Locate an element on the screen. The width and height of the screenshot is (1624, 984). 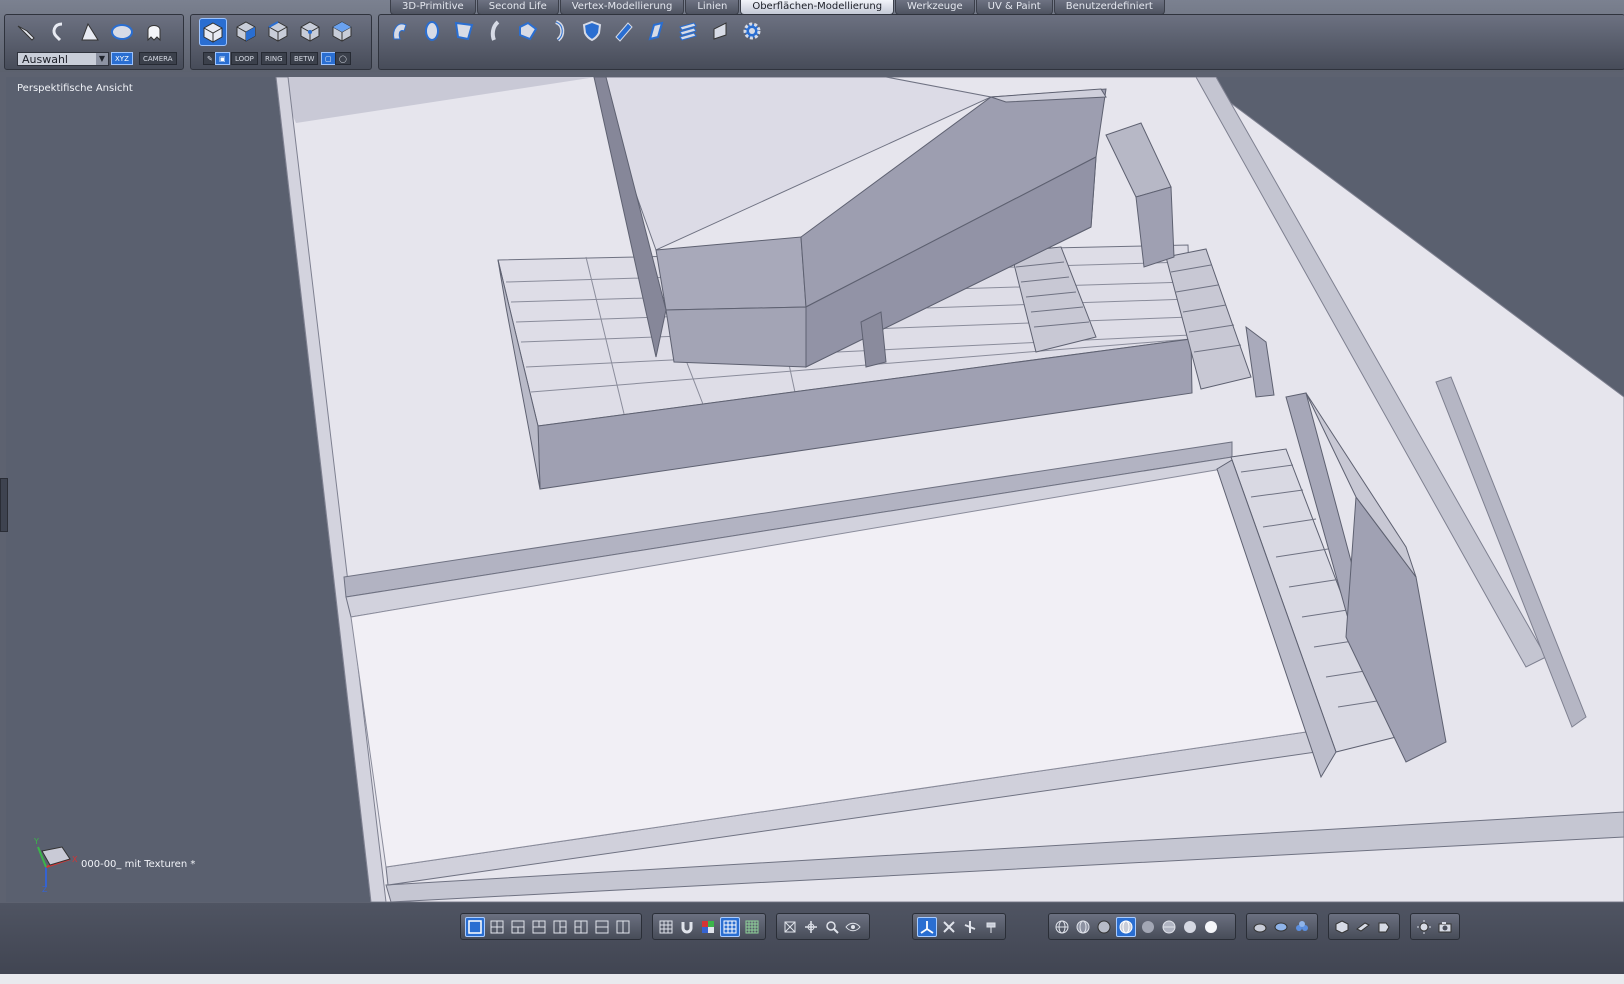
plane-object-icon is located at coordinates (1363, 927).